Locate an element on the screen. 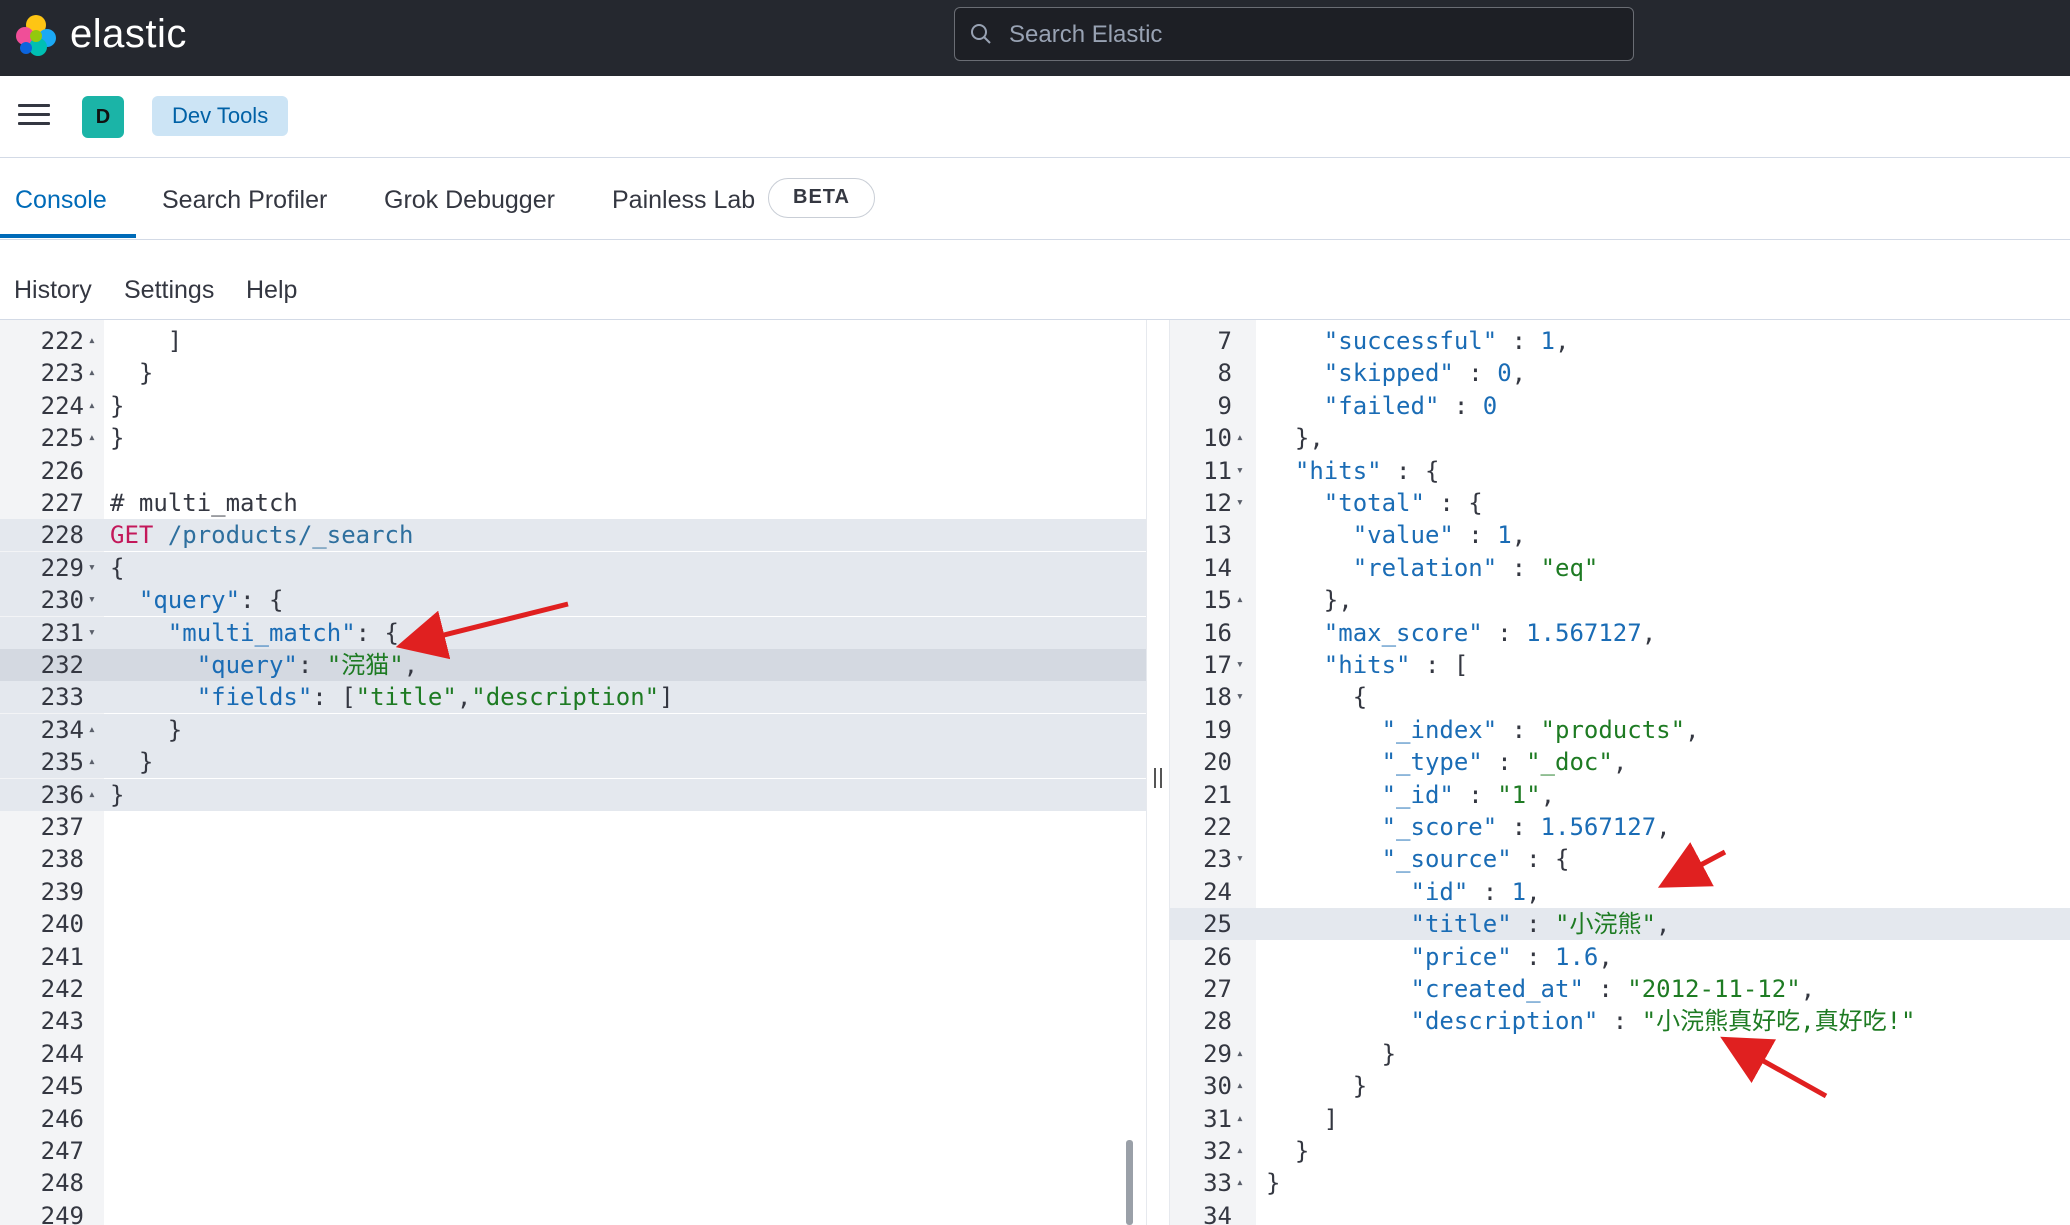 This screenshot has height=1225, width=2070. editor-line: 229 ▾ { is located at coordinates (573, 567).